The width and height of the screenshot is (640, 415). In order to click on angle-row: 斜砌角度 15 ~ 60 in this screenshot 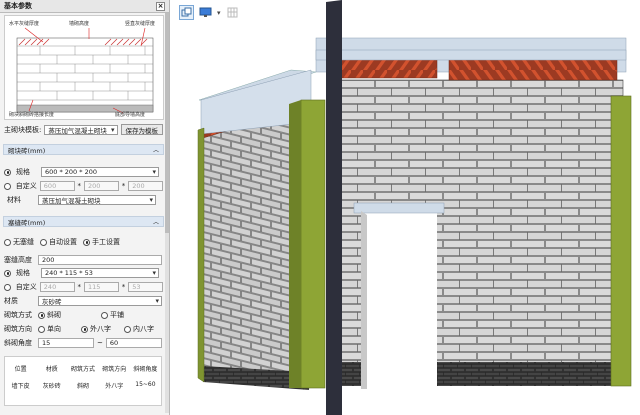, I will do `click(83, 343)`.